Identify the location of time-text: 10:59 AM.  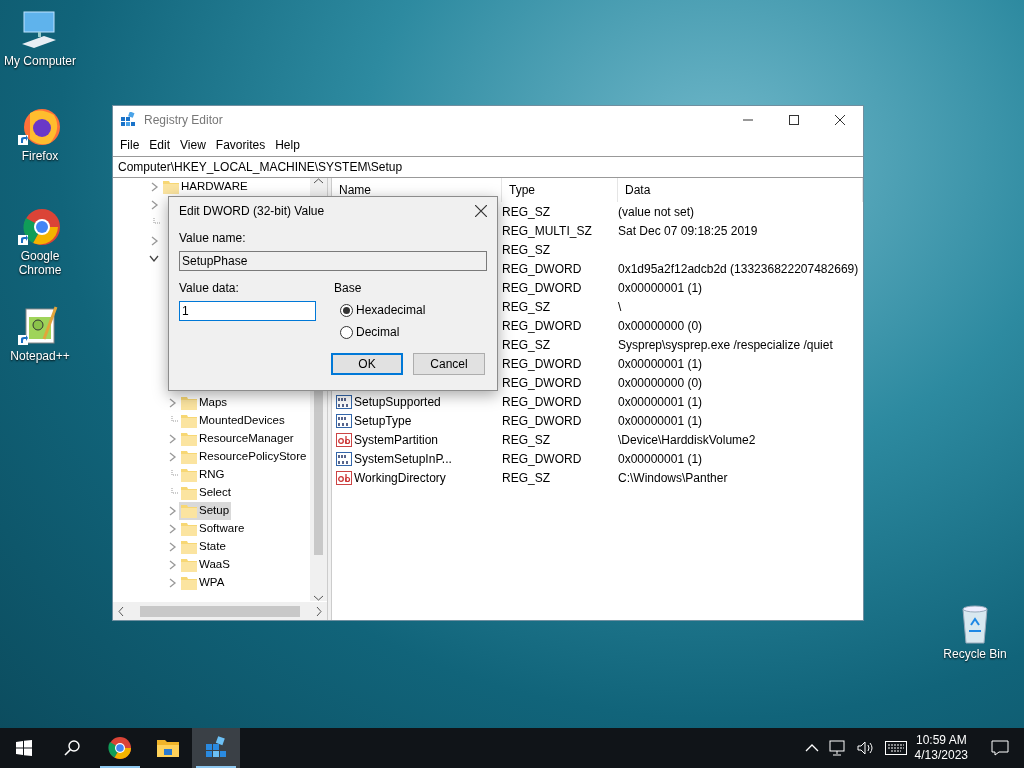
(941, 740).